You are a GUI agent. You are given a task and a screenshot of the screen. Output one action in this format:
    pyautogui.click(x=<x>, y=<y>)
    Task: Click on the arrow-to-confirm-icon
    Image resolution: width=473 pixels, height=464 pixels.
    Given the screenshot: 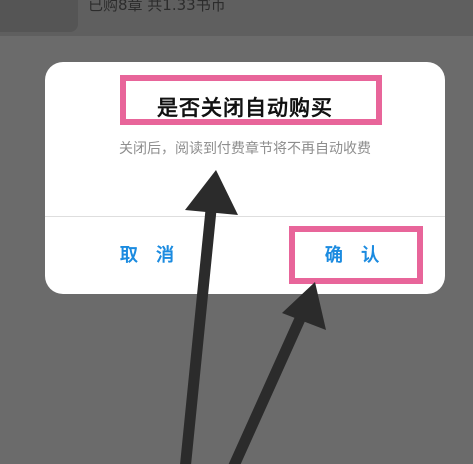 What is the action you would take?
    pyautogui.click(x=277, y=373)
    